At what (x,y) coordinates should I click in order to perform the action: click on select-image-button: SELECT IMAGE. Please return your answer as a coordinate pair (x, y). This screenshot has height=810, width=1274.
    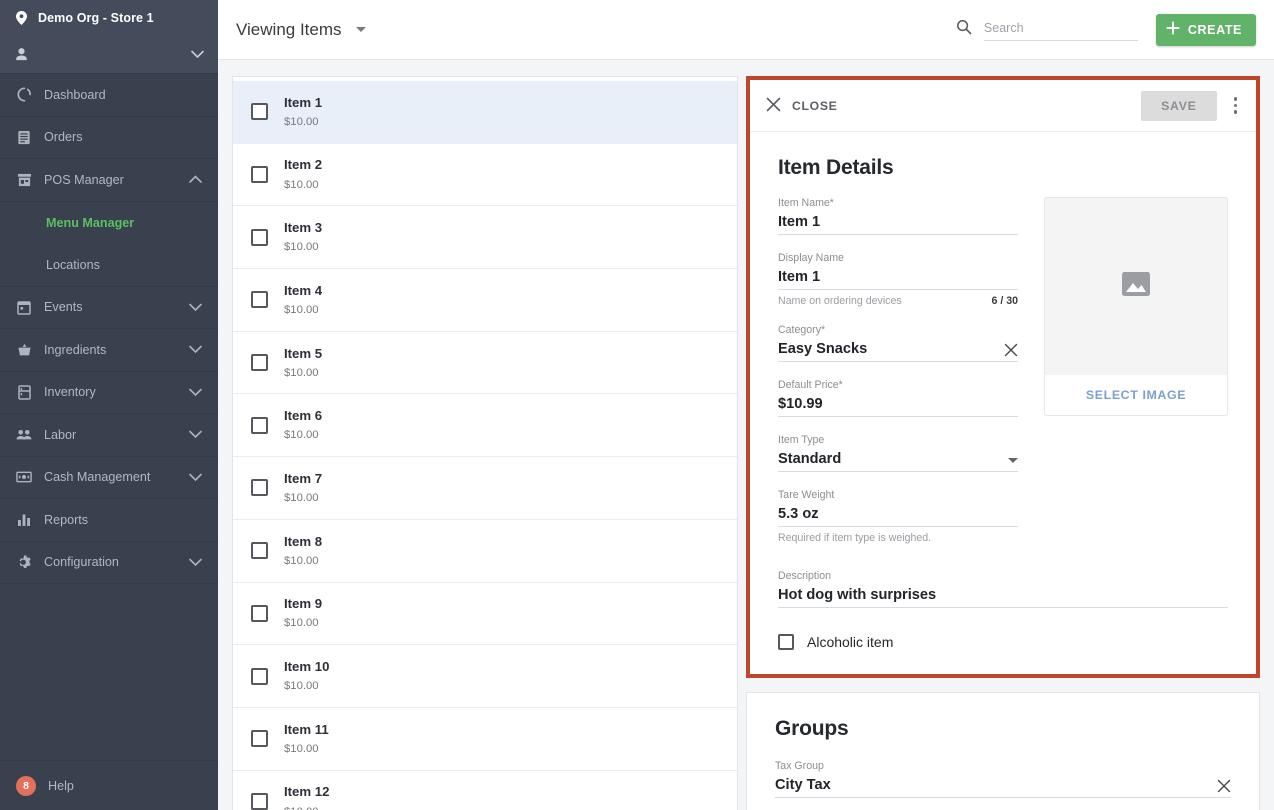
    Looking at the image, I should click on (1136, 395).